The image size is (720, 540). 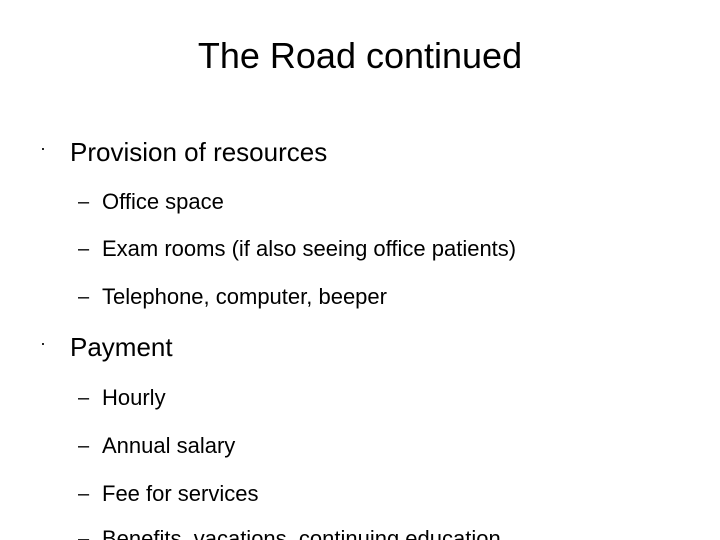 I want to click on sub-bullet-text: Annual salary, so click(x=169, y=445).